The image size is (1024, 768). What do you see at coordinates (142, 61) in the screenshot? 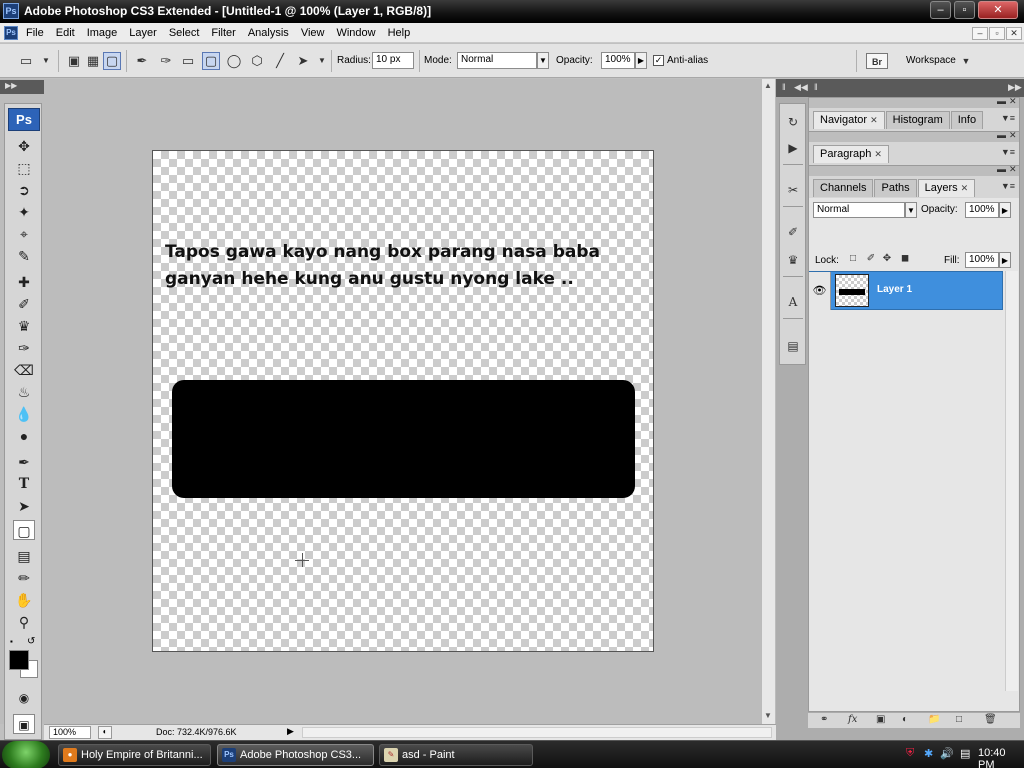
I see `pen-tool-icon: ✒` at bounding box center [142, 61].